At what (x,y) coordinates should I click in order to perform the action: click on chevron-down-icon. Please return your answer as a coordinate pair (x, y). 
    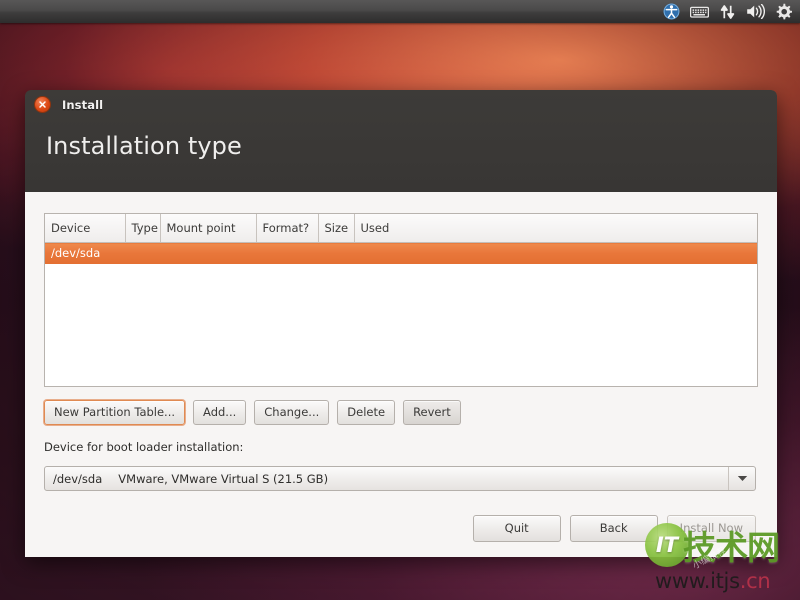
    Looking at the image, I should click on (741, 478).